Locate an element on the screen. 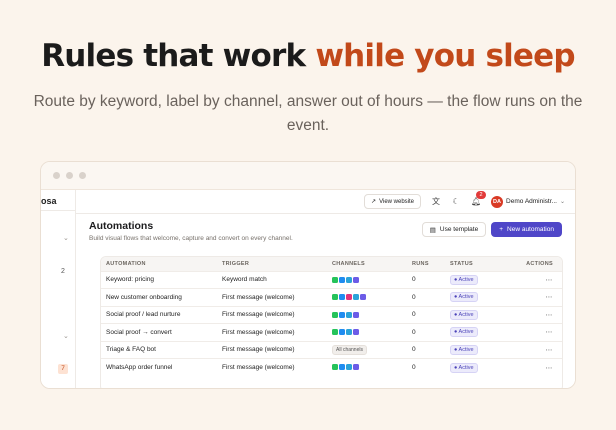 This screenshot has height=430, width=616. bell-icon: 🔔︎ 2 is located at coordinates (479, 198).